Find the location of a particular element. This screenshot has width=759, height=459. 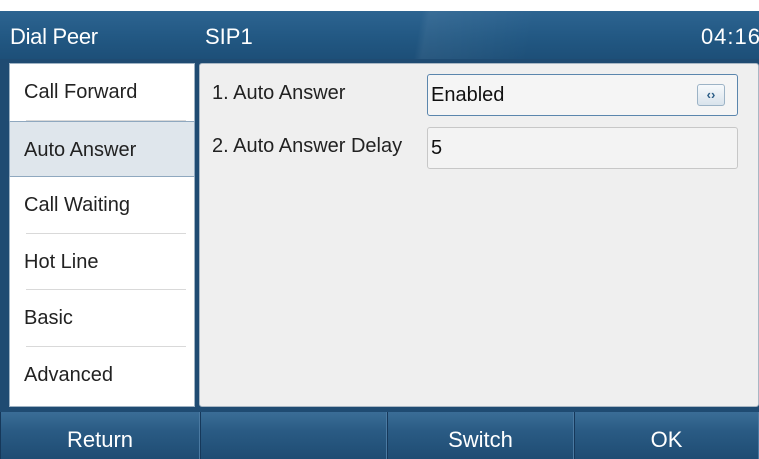

app-title: Dial Peer is located at coordinates (54, 36).